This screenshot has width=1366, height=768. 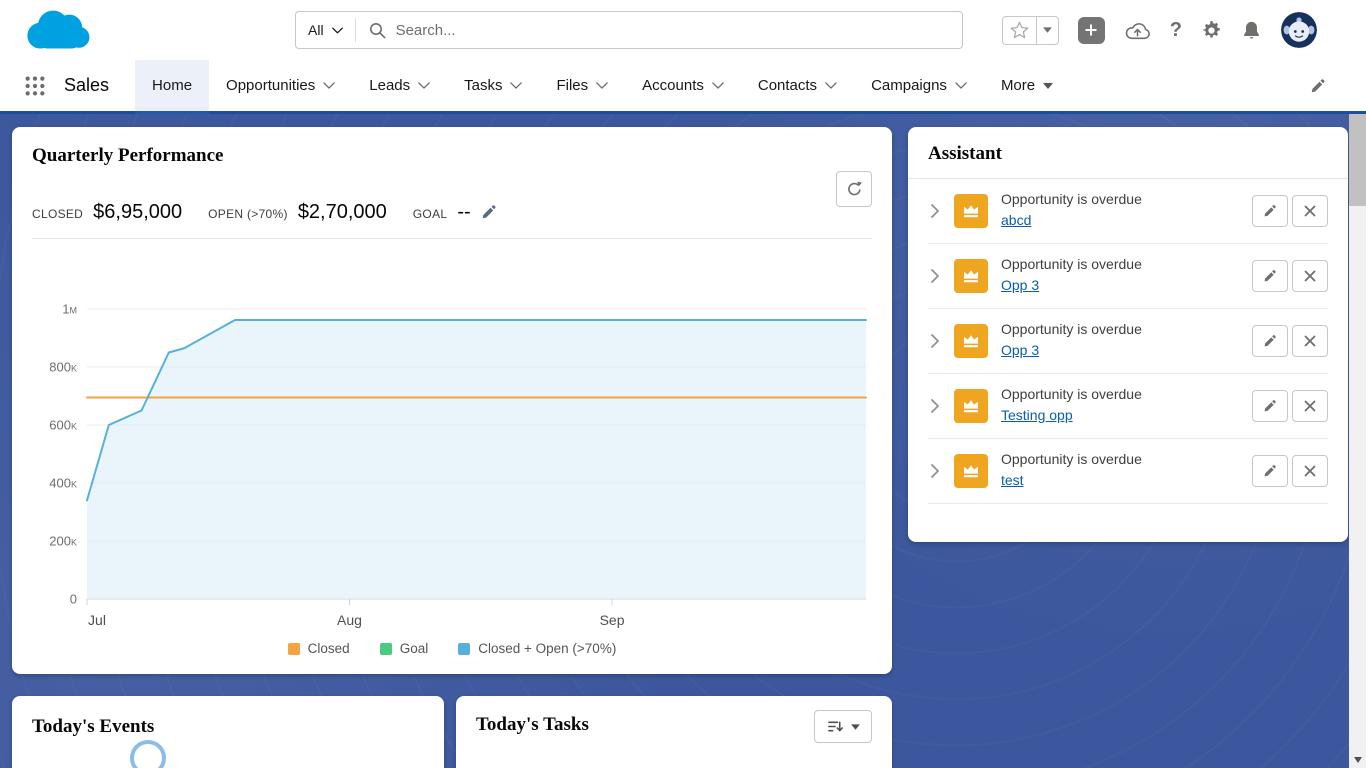 What do you see at coordinates (1037, 415) in the screenshot?
I see `opportunity-link: Testing opp` at bounding box center [1037, 415].